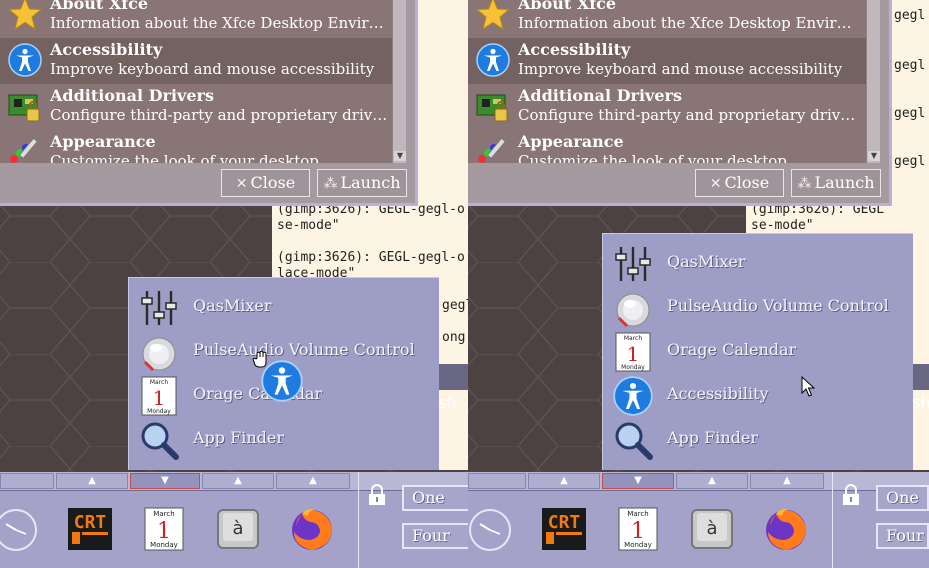  Describe the element at coordinates (574, 49) in the screenshot. I see `settings-item-title: Accessibility` at that location.